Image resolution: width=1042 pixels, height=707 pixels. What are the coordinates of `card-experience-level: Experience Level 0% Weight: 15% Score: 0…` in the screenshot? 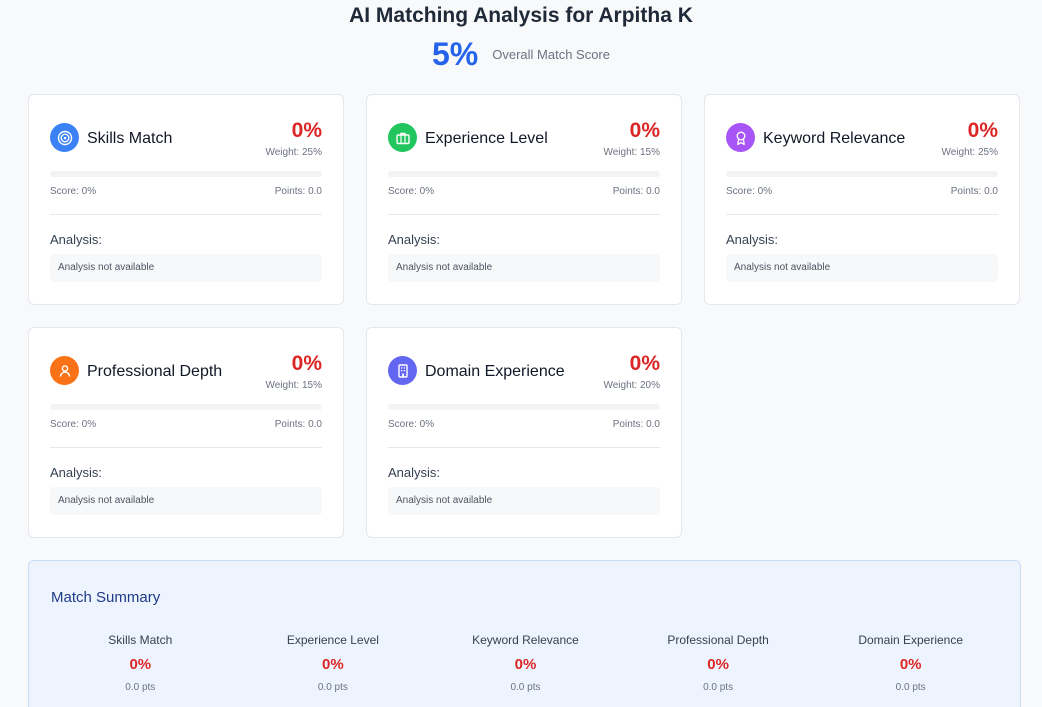 It's located at (524, 199).